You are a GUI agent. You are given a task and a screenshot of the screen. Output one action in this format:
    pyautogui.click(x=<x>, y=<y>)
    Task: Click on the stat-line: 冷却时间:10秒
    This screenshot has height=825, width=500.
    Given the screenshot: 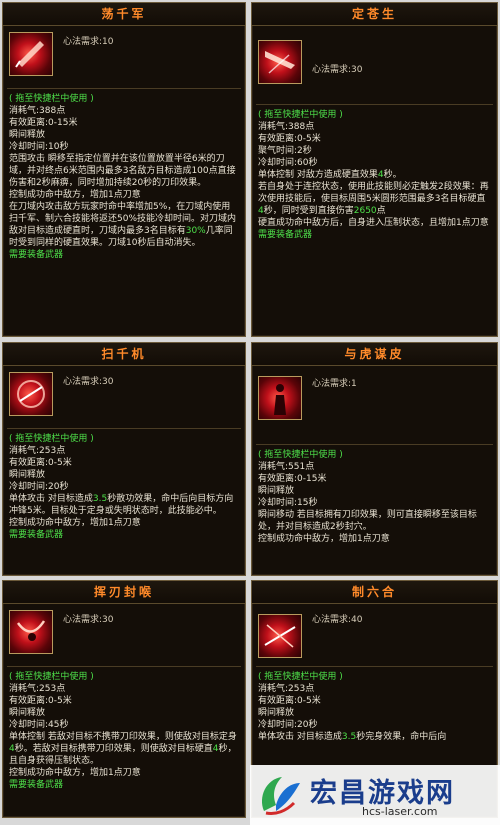 What is the action you would take?
    pyautogui.click(x=39, y=147)
    